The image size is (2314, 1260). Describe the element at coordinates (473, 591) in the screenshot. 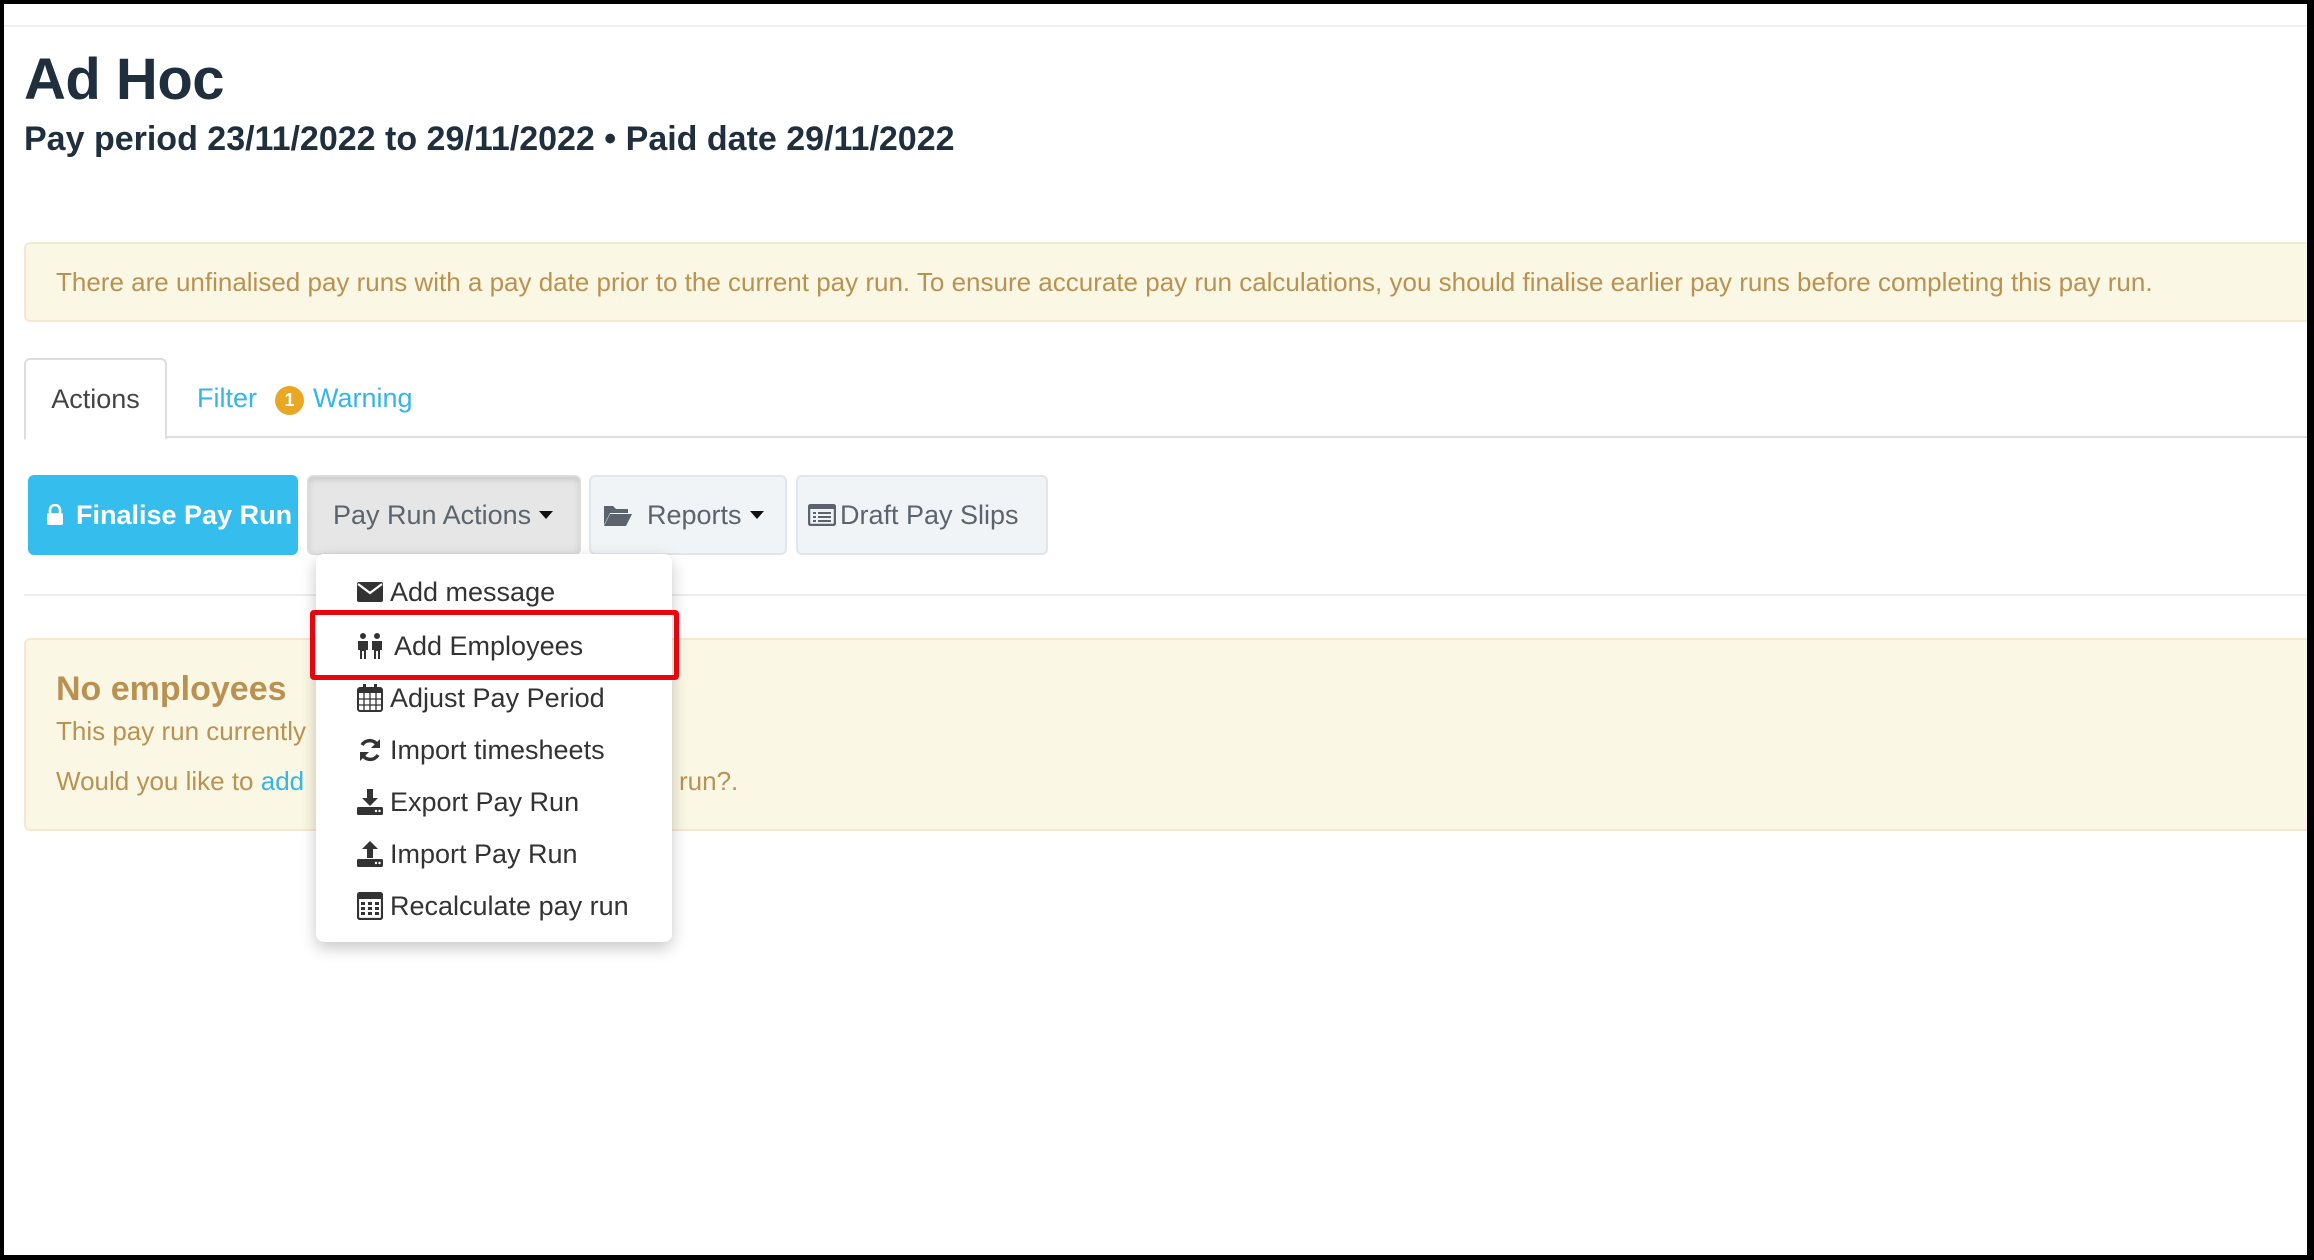

I see `menu-item-label: Add message` at that location.